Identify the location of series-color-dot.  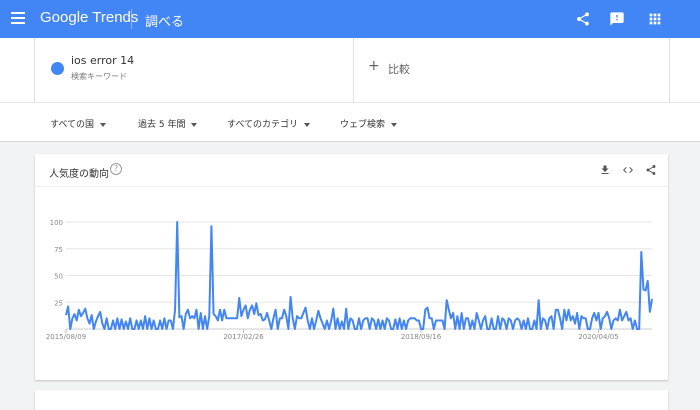
(57, 68).